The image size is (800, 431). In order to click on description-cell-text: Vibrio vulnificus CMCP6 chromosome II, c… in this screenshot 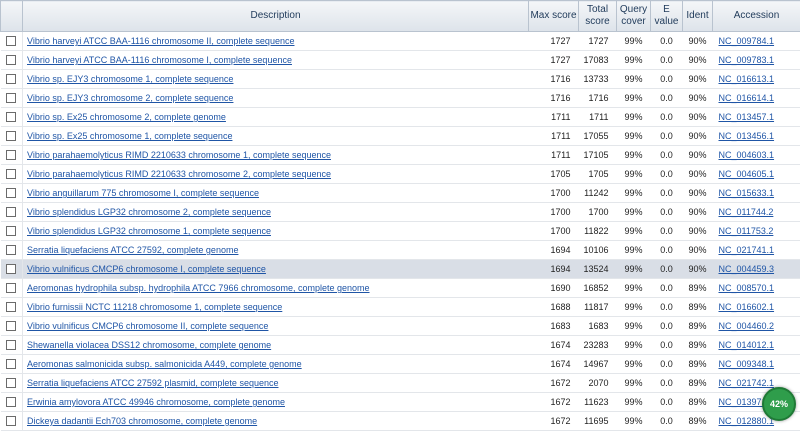, I will do `click(147, 326)`.